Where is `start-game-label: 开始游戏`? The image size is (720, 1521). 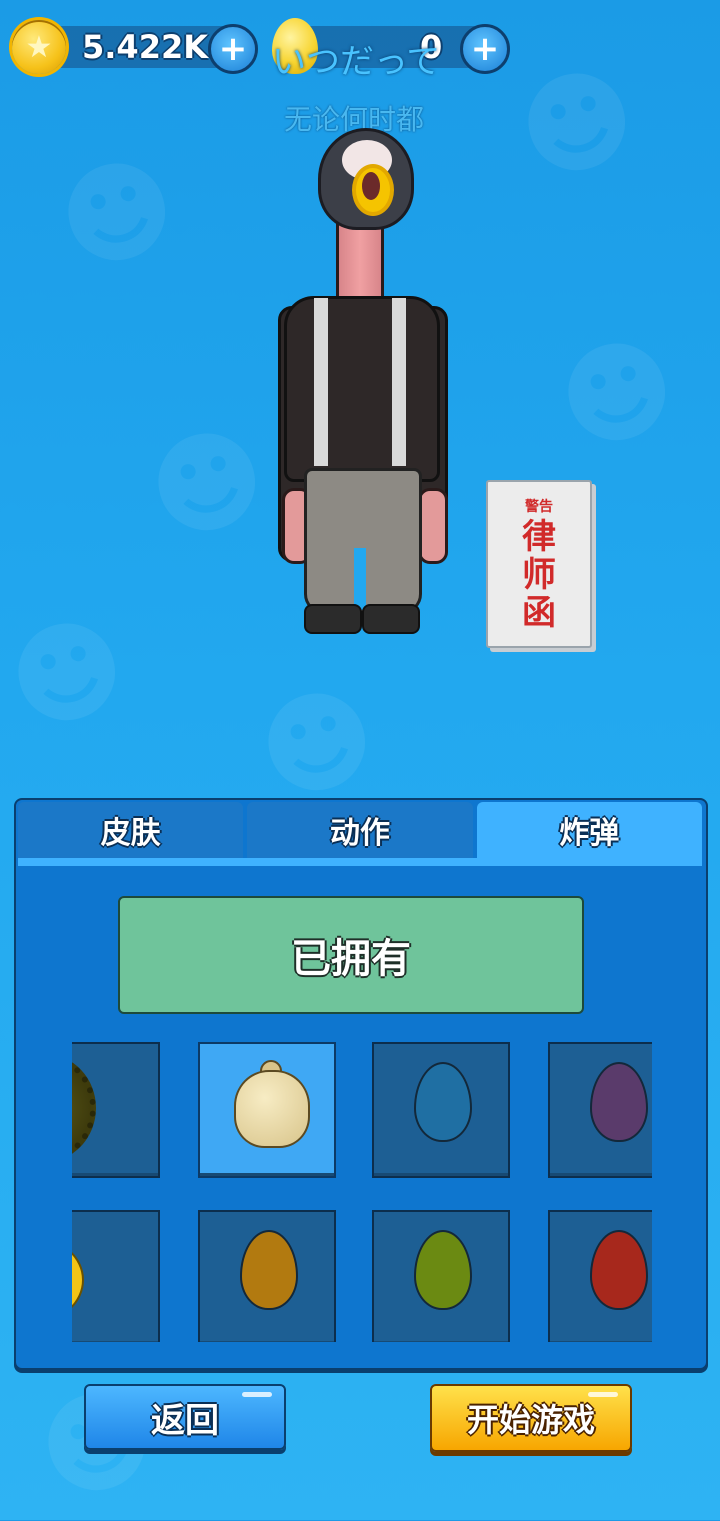 start-game-label: 开始游戏 is located at coordinates (530, 1420).